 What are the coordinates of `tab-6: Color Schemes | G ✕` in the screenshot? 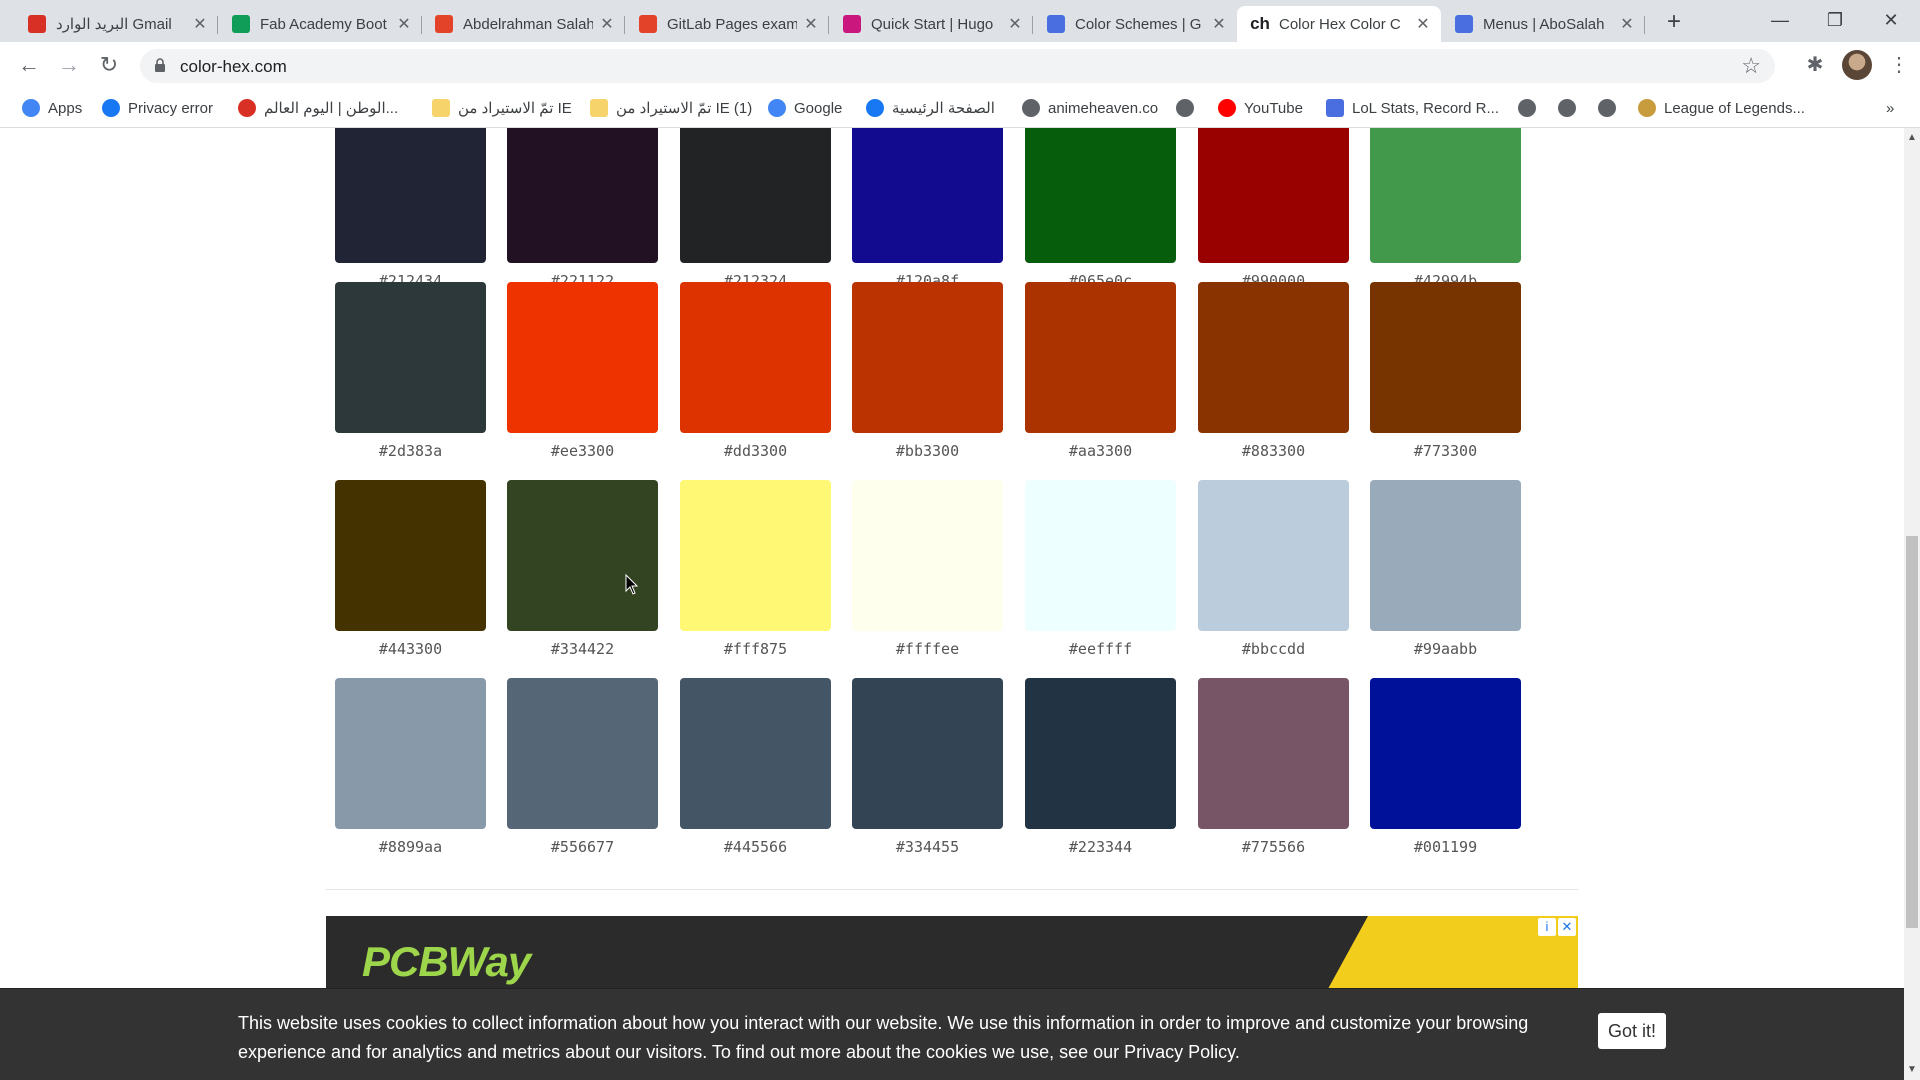 It's located at (1135, 24).